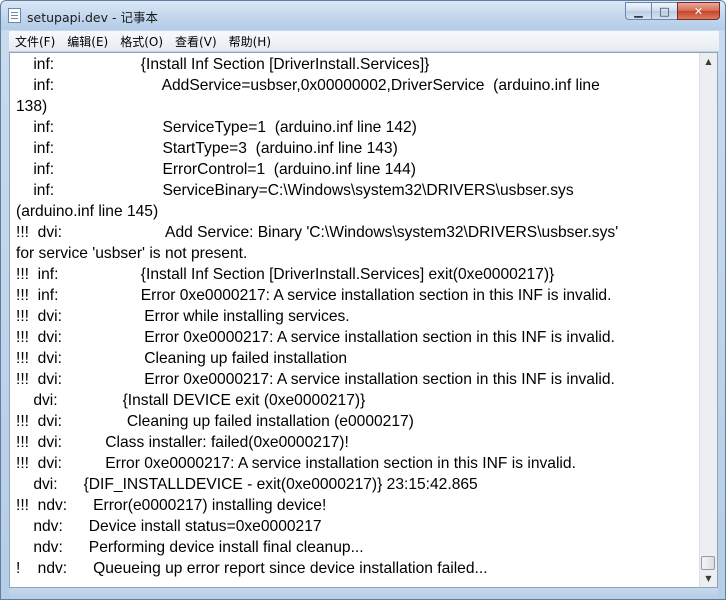  What do you see at coordinates (87, 41) in the screenshot?
I see `menu-edit: 编辑(E)` at bounding box center [87, 41].